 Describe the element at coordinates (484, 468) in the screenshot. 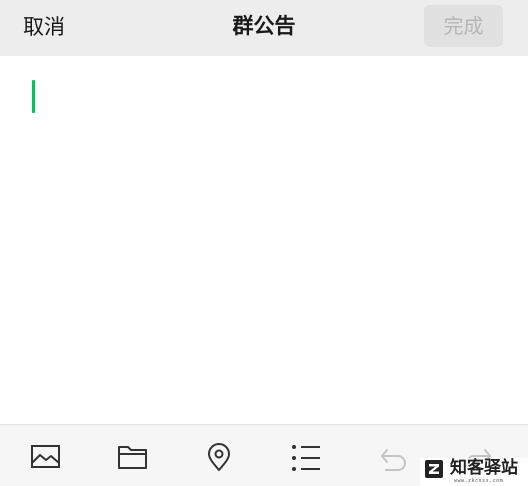

I see `watermark-text: 知客驿站` at that location.